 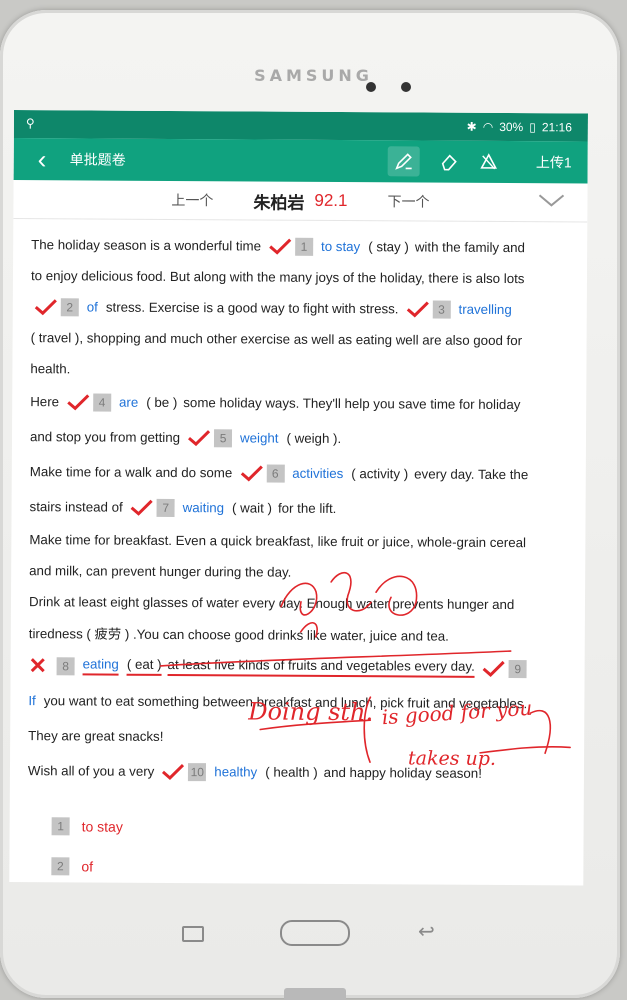 I want to click on answer-row: 2 of, so click(x=307, y=865).